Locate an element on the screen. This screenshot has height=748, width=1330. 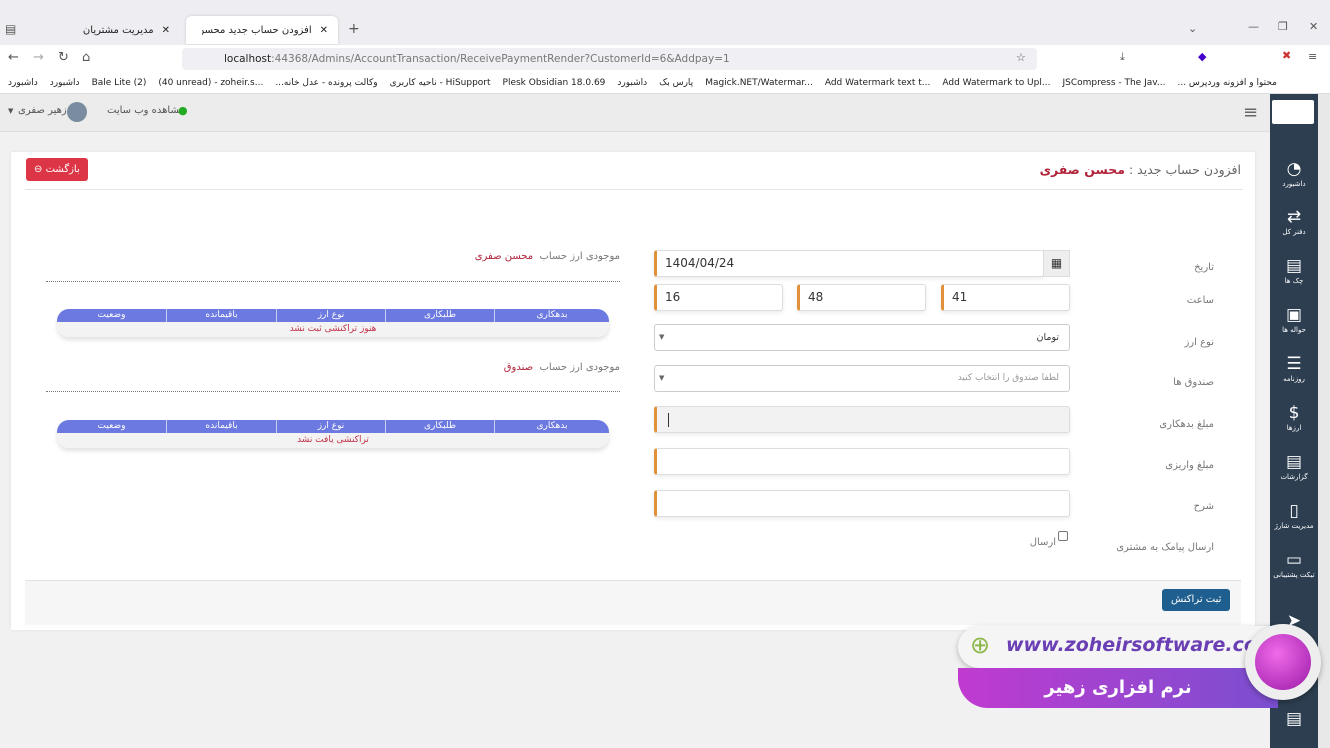
box-label: صندوق ها is located at coordinates (1193, 382).